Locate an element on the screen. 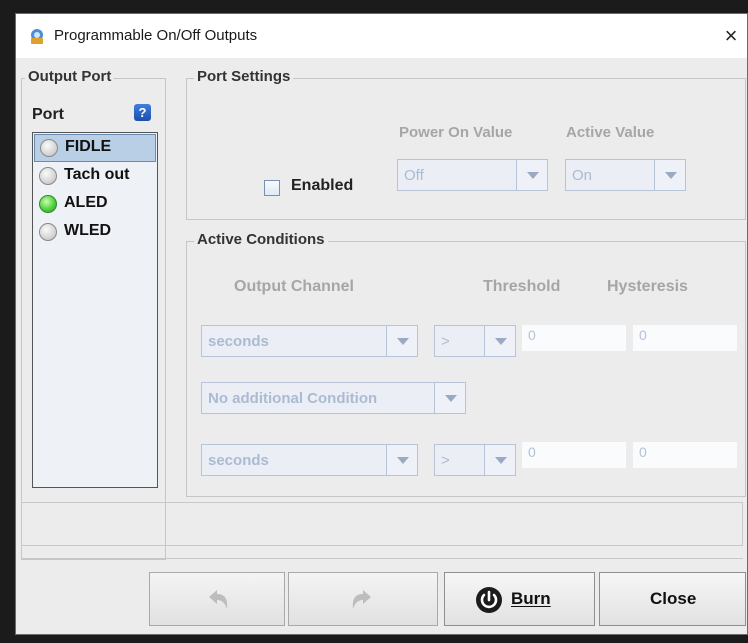 Image resolution: width=748 pixels, height=643 pixels. port-label: Port is located at coordinates (48, 114).